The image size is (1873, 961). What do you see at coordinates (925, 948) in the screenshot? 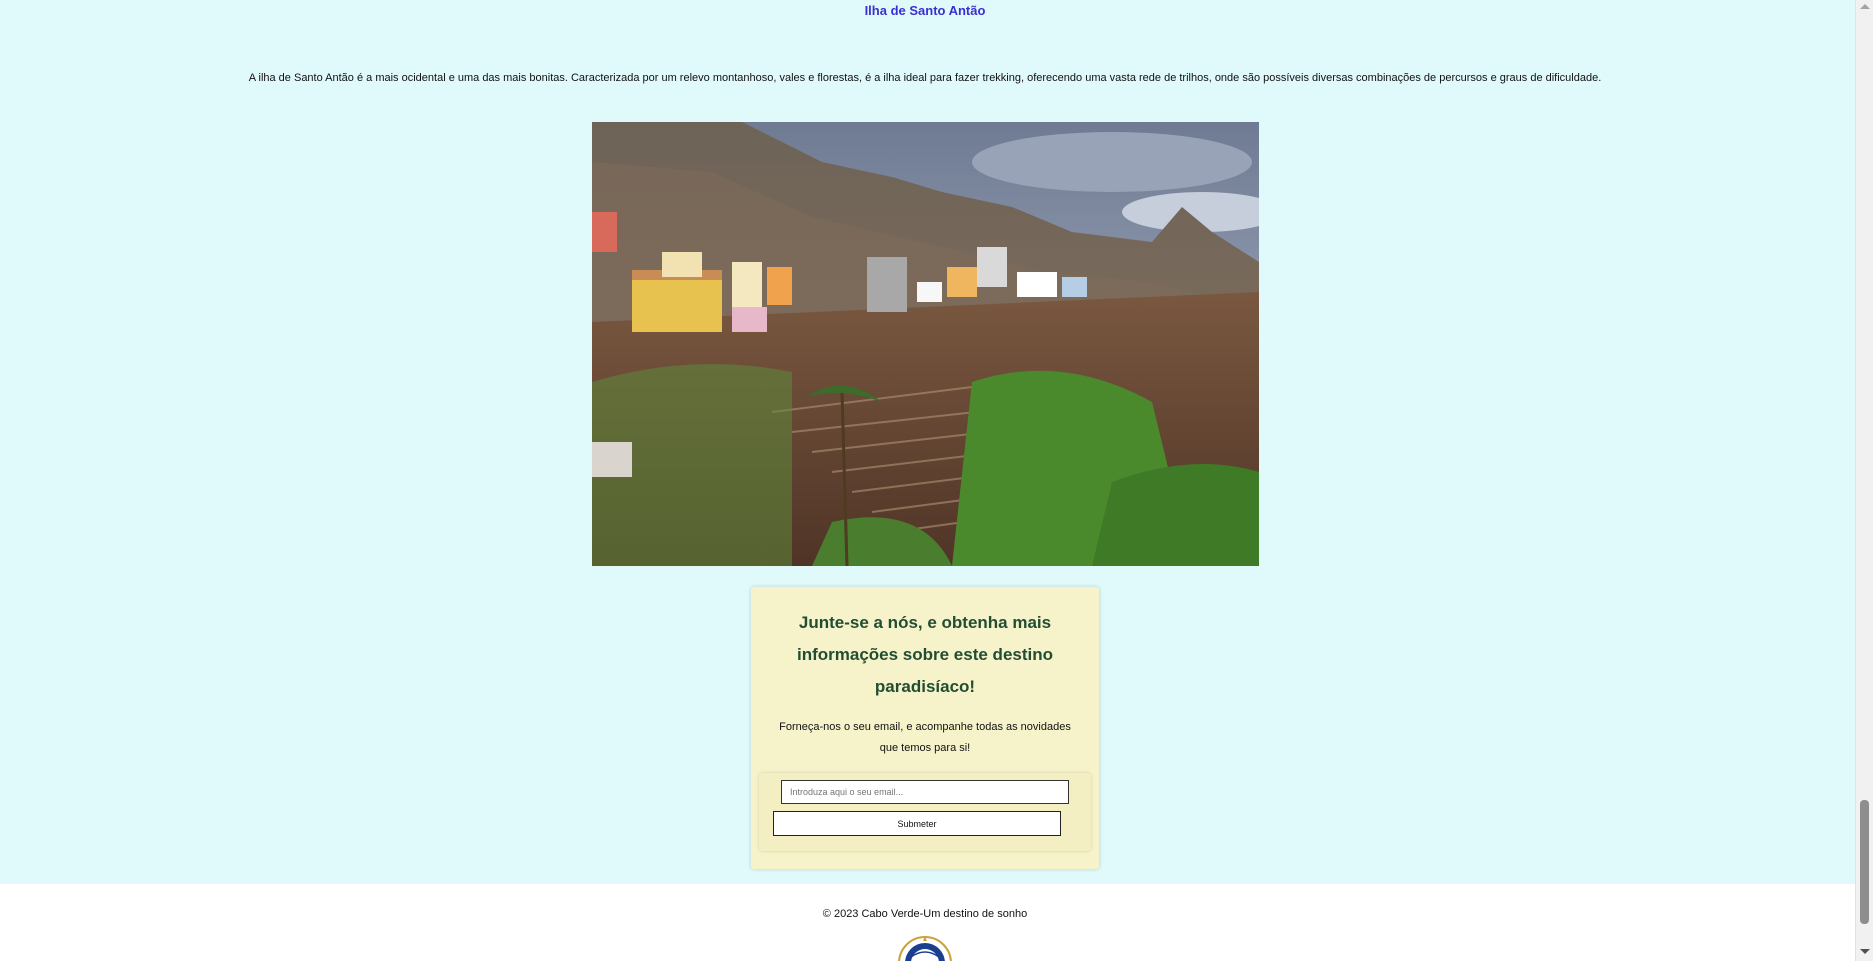
I see `cabo-verde-emblem-icon` at bounding box center [925, 948].